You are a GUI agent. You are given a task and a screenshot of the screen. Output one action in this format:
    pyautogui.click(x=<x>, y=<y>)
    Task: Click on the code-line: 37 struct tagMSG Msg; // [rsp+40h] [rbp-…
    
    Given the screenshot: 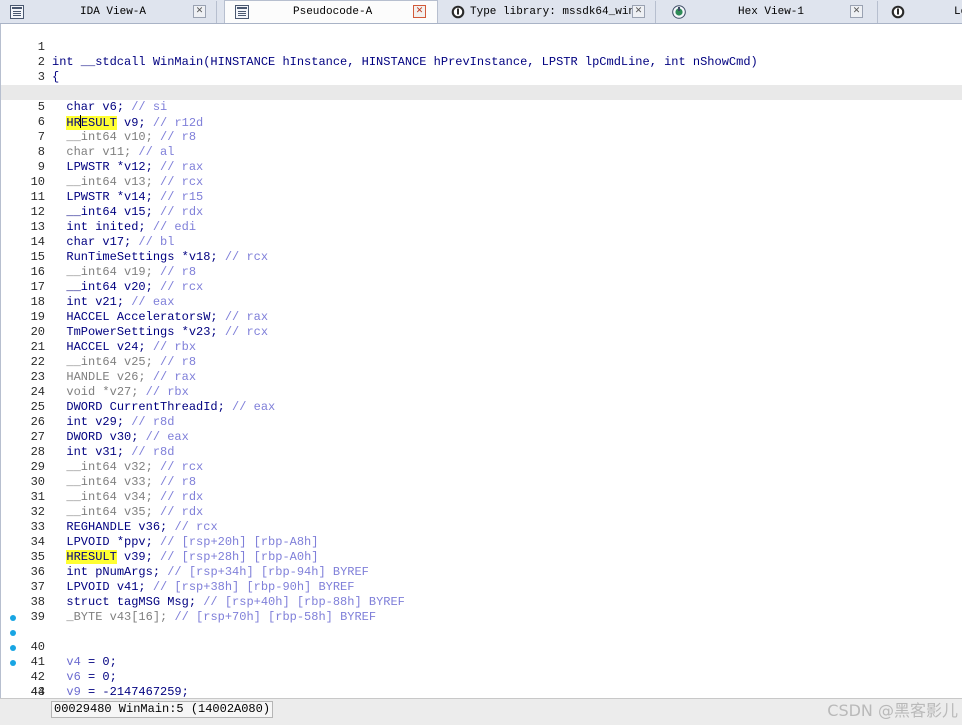 What is the action you would take?
    pyautogui.click(x=481, y=587)
    